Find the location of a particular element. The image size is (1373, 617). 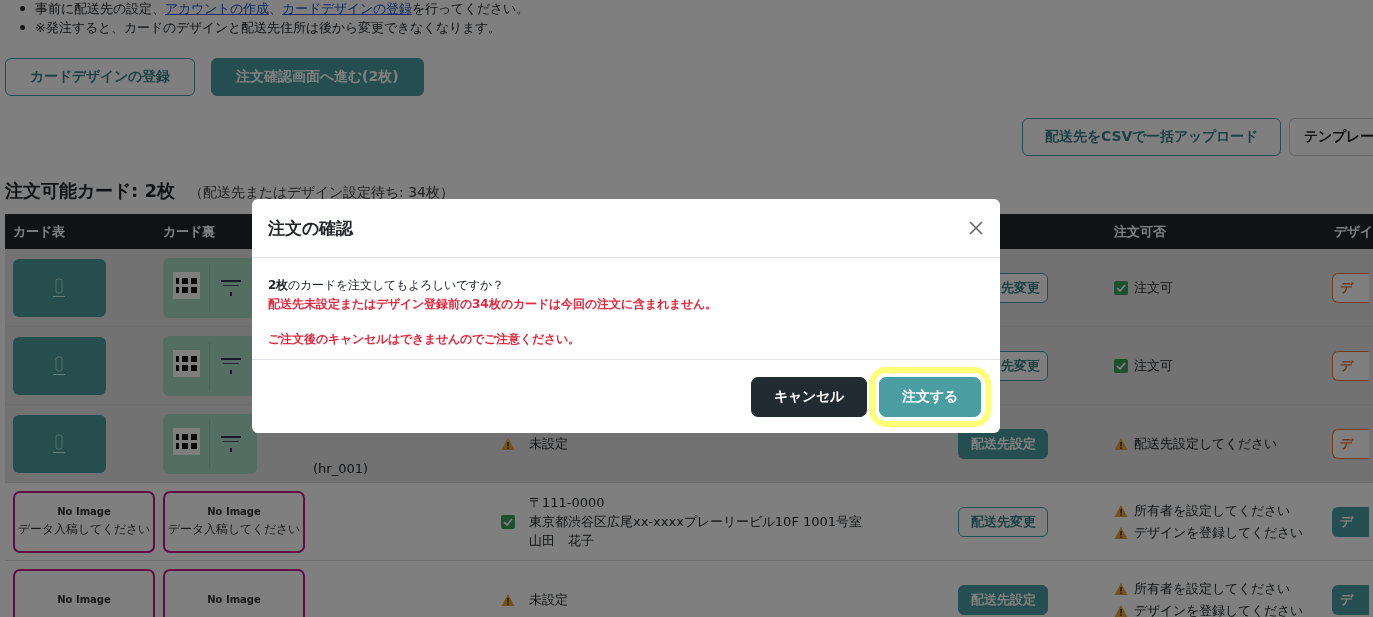

note-text: 事前に配送先の設定、アカウントの作成、カードデザインの登録を行ってください。 is located at coordinates (282, 9).